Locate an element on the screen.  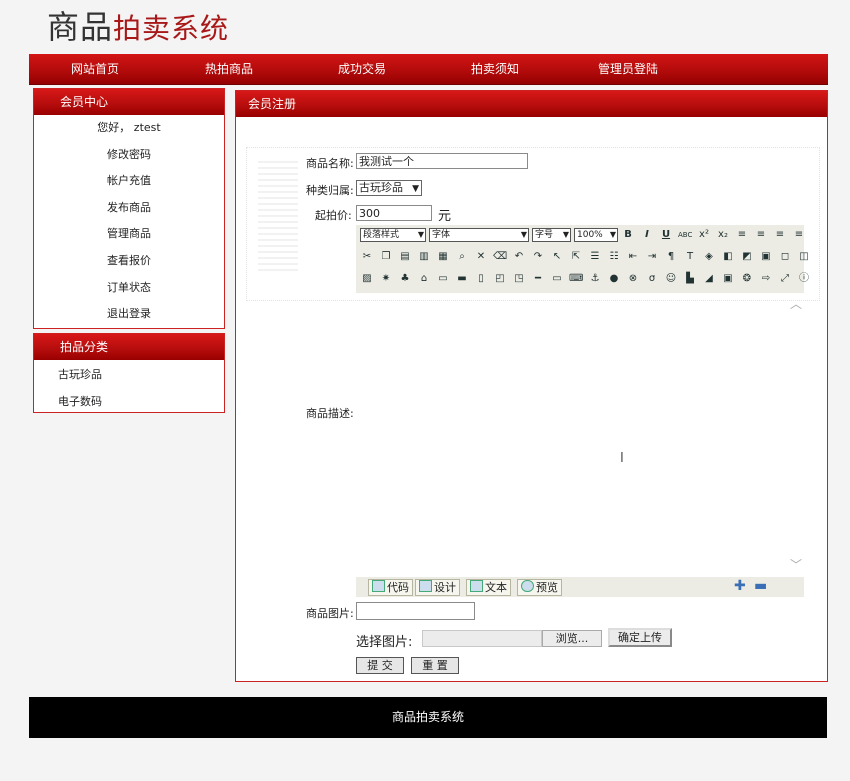
menu-change-password: 修改密码 is located at coordinates (129, 155).